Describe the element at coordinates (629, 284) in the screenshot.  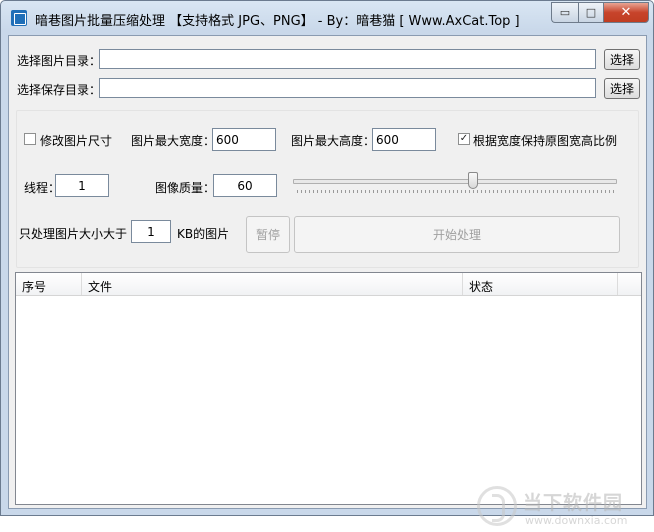
I see `column-filler` at that location.